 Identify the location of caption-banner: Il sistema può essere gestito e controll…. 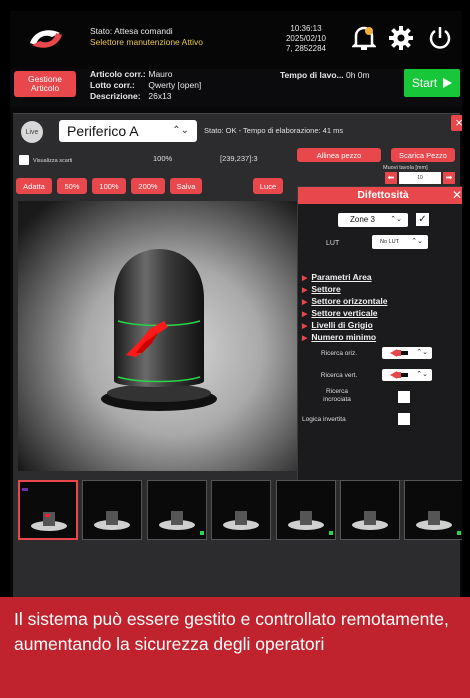
(235, 647).